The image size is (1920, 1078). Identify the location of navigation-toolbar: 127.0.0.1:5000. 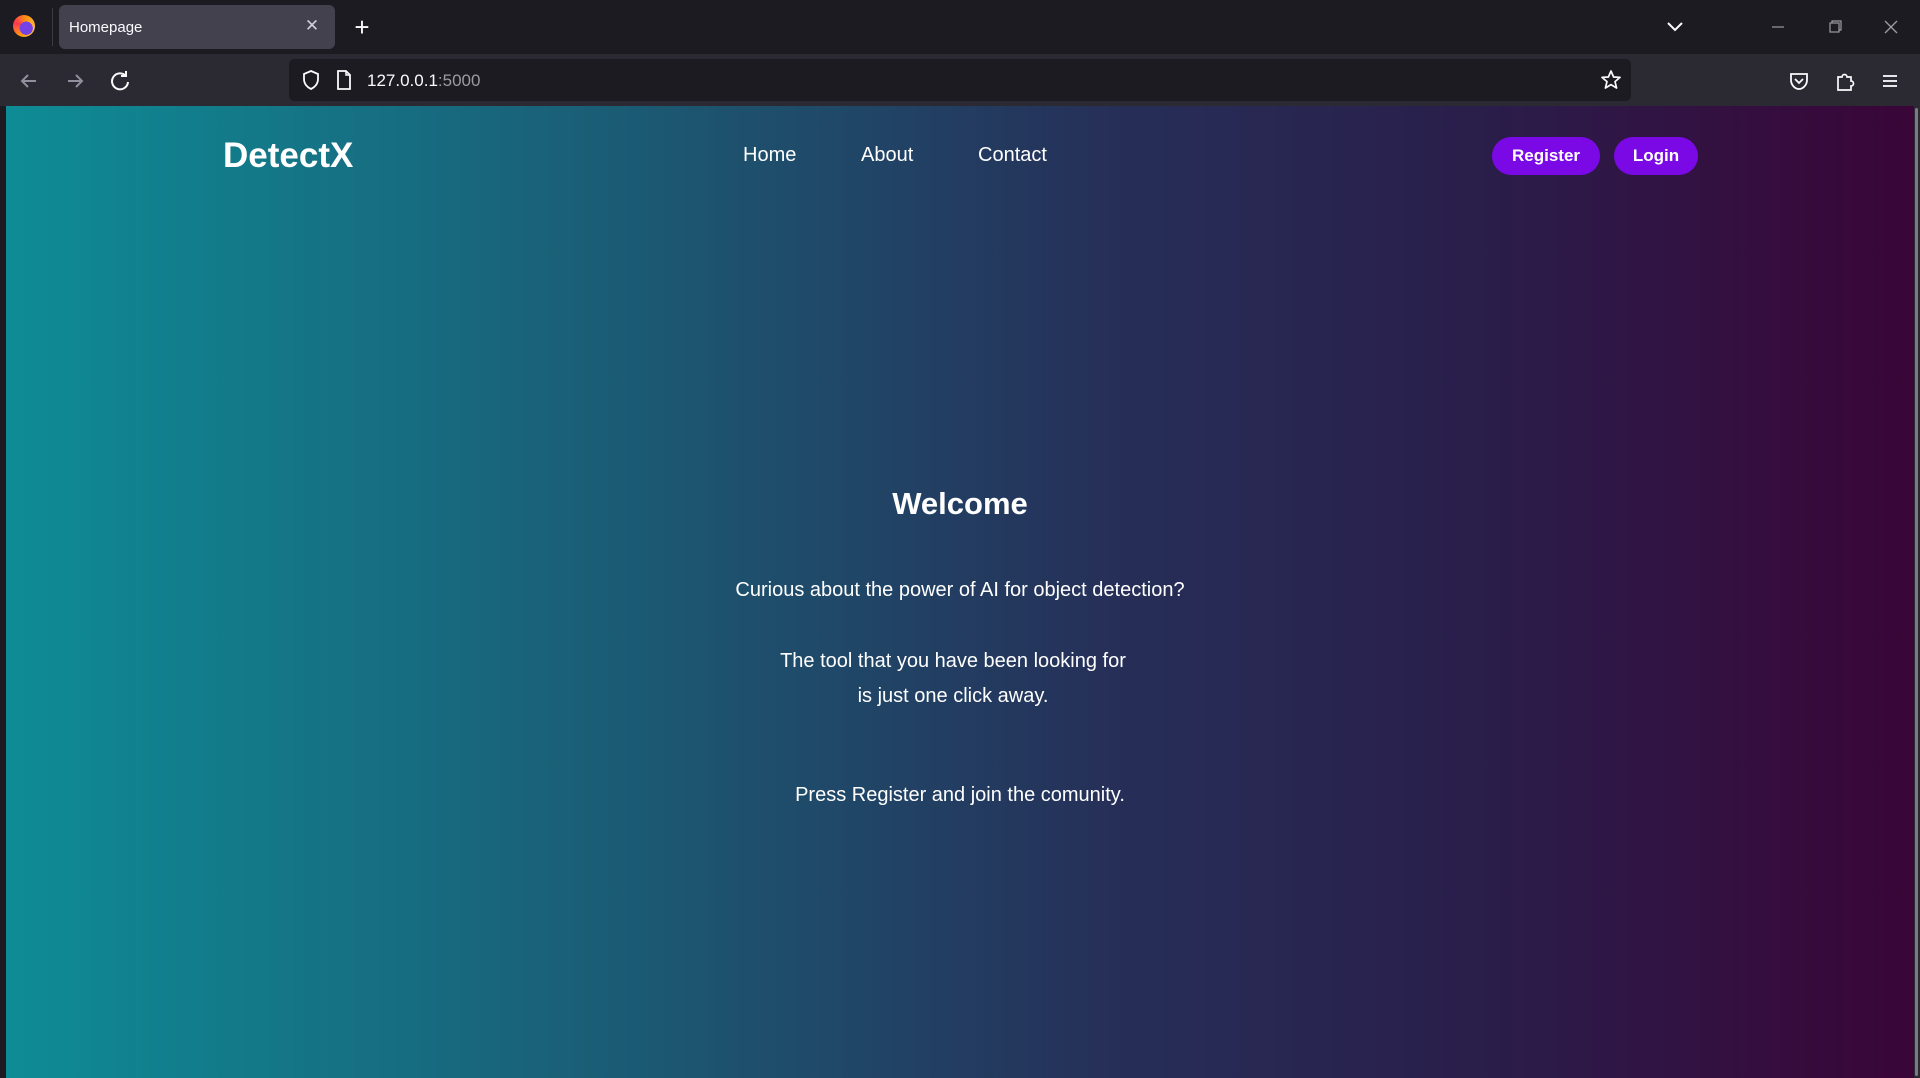
(960, 80).